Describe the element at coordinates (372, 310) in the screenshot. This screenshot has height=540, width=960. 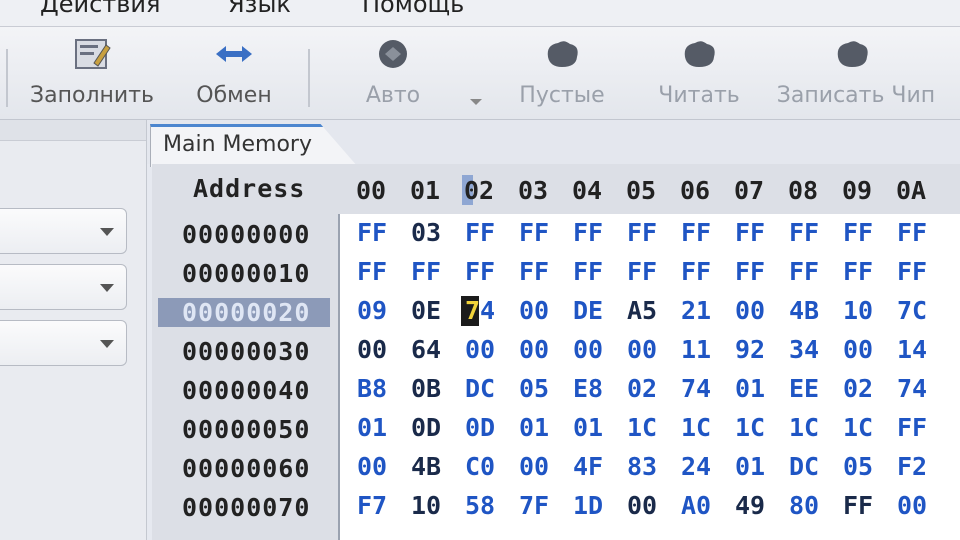
I see `hex-byte-cell: 09` at that location.